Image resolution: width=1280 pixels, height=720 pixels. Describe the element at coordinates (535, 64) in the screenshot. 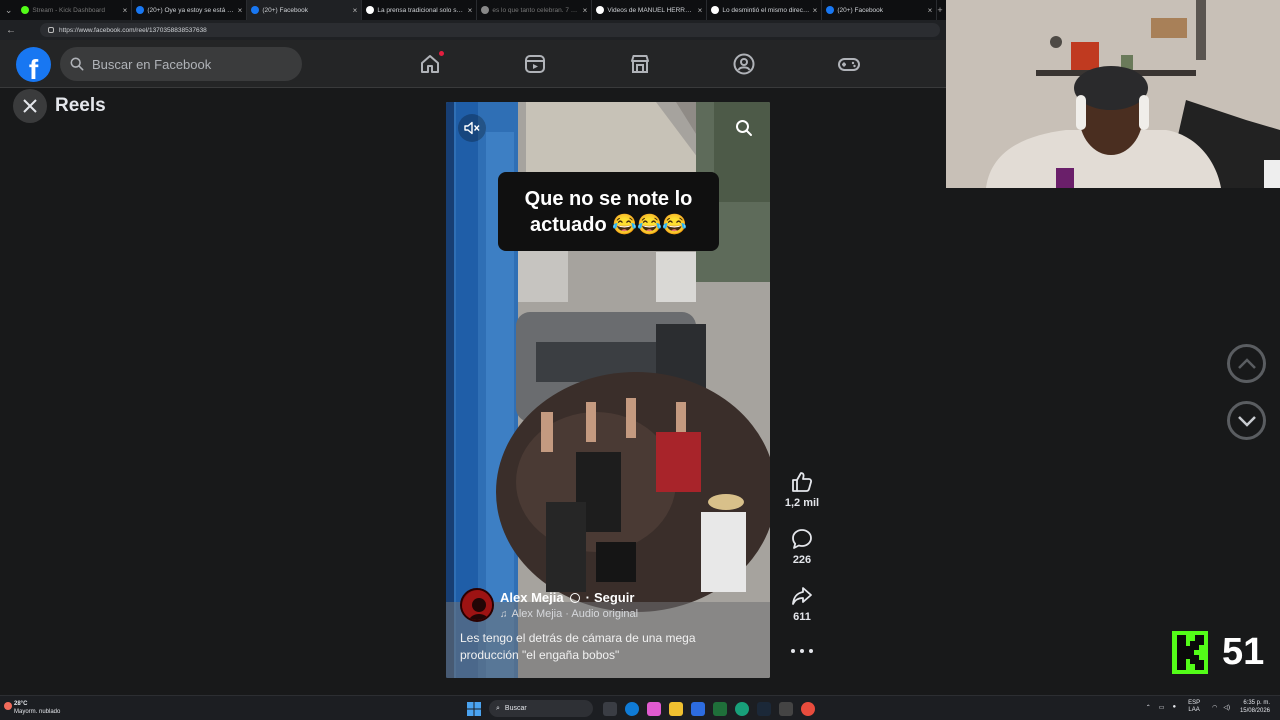

I see `video-icon` at that location.